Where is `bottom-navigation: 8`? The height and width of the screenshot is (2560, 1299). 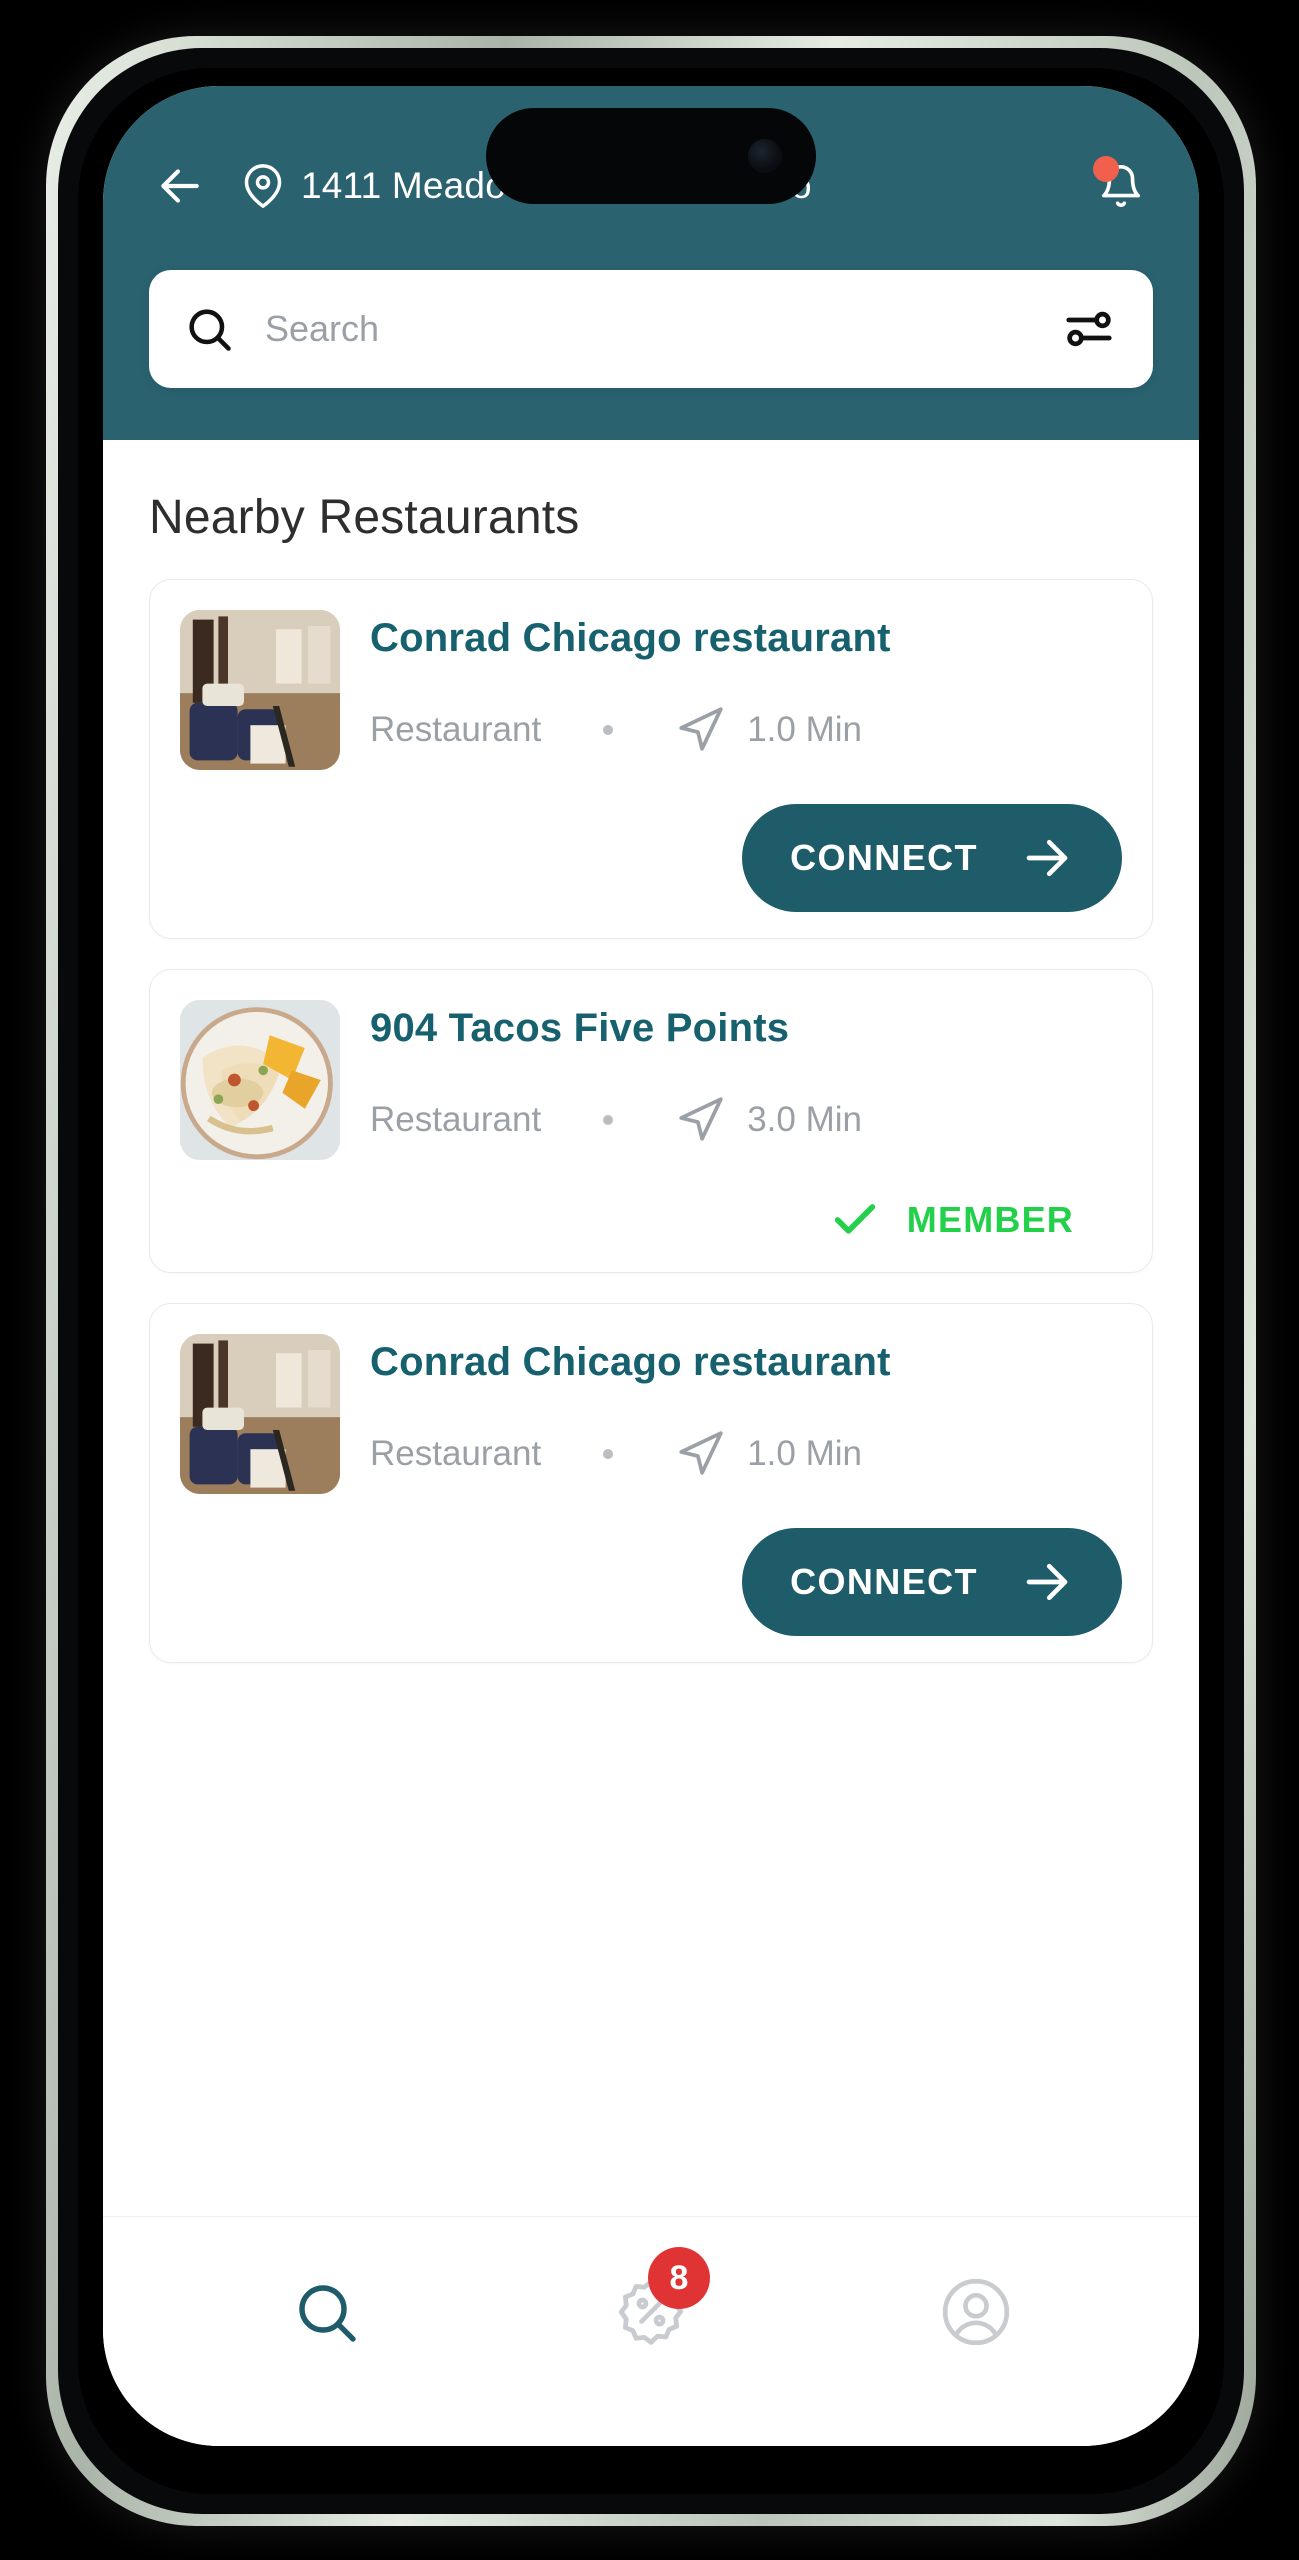
bottom-navigation: 8 is located at coordinates (651, 2331).